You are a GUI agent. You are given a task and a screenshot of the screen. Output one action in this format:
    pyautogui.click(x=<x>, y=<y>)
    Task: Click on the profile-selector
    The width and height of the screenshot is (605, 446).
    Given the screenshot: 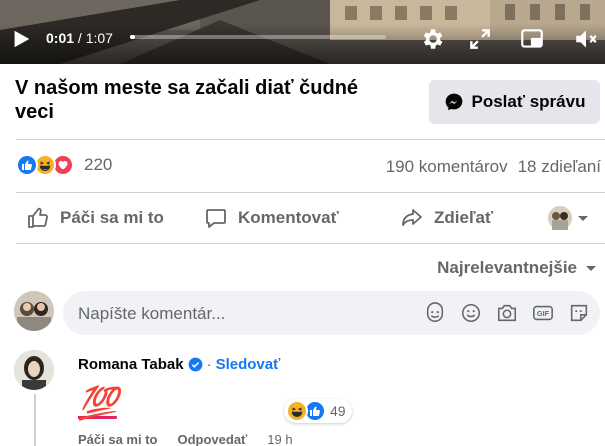 What is the action you would take?
    pyautogui.click(x=568, y=218)
    